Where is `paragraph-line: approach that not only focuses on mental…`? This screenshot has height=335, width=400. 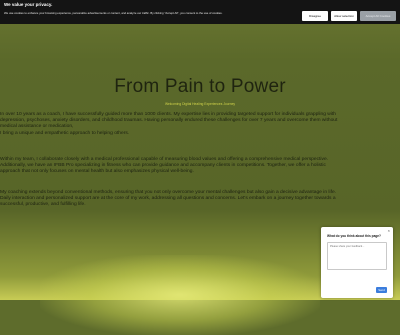
paragraph-line: approach that not only focuses on mental… is located at coordinates (97, 172).